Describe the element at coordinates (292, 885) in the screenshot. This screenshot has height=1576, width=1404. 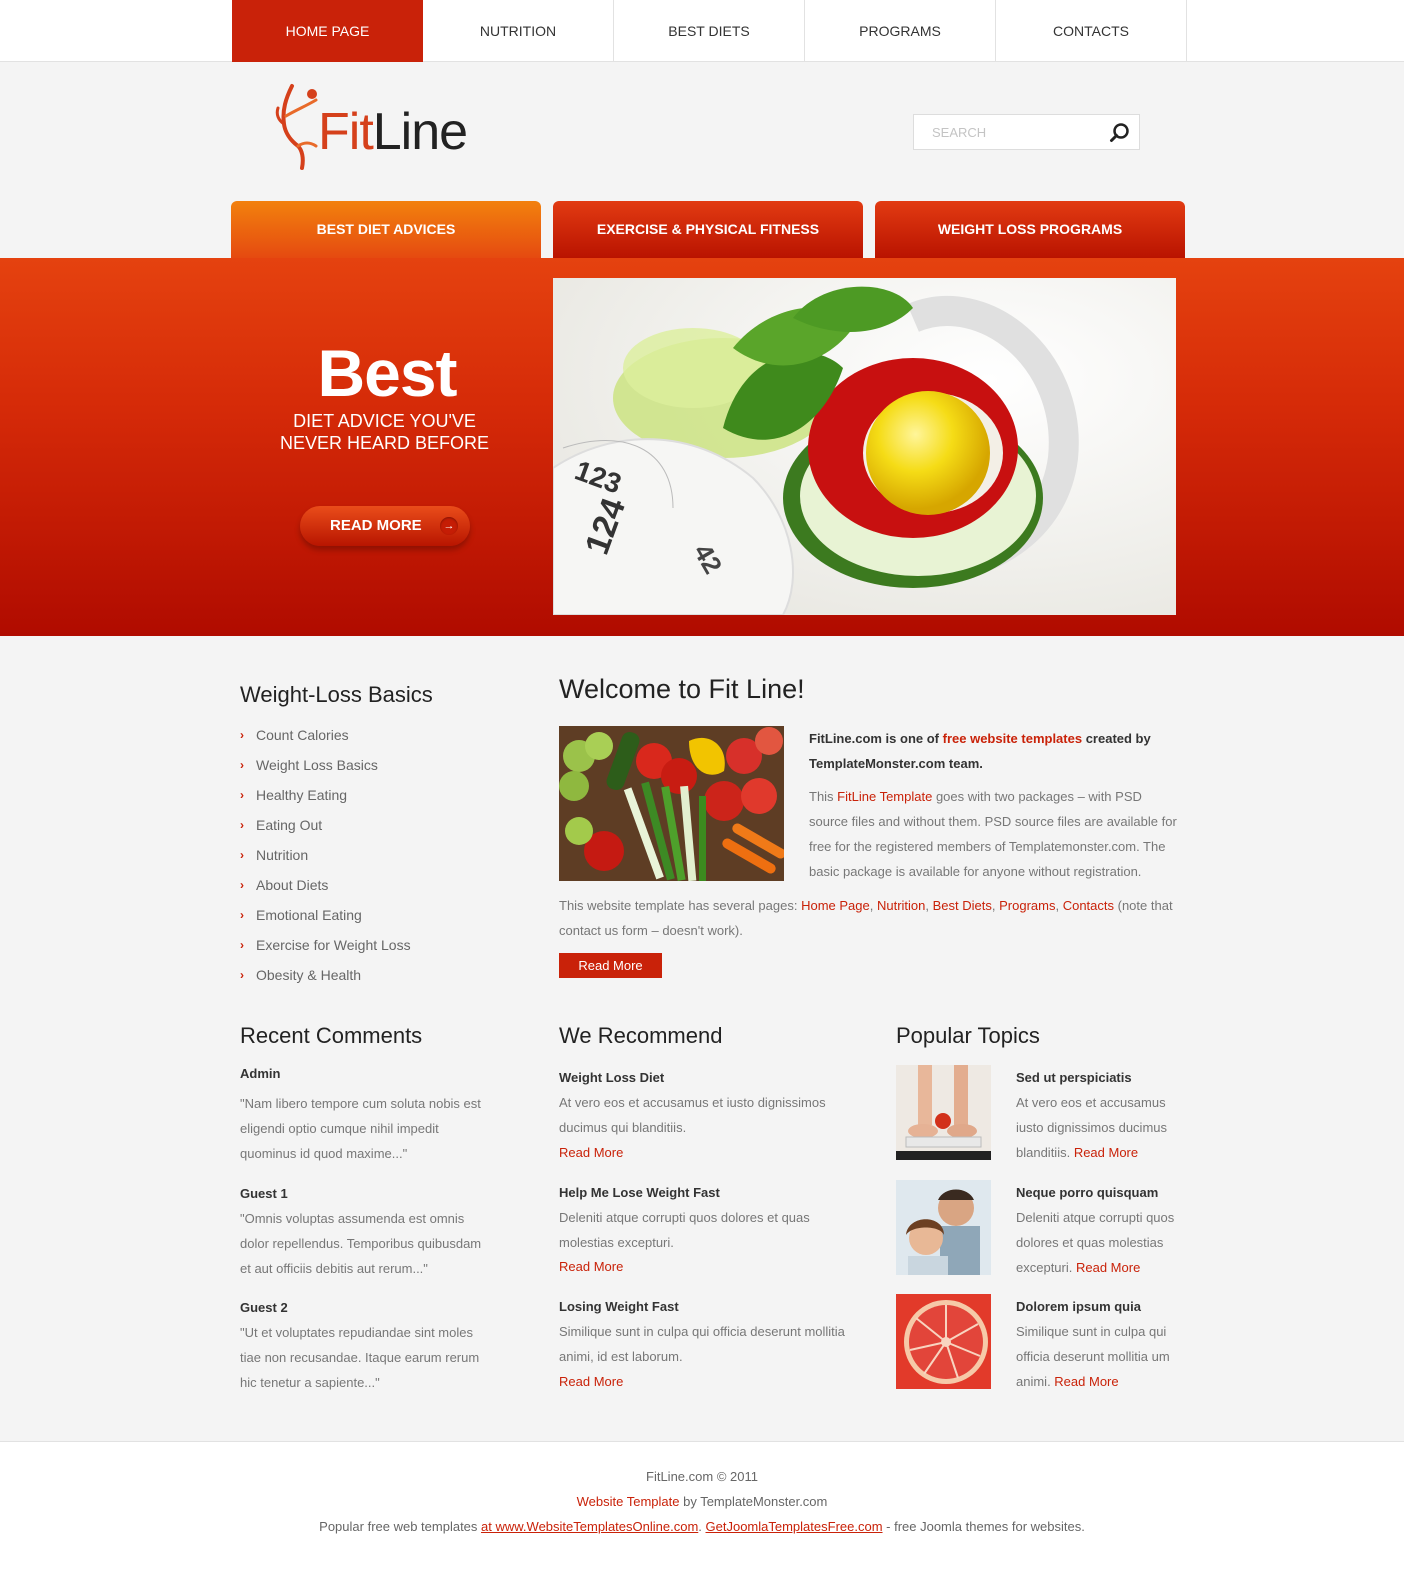
I see `list-item-label: About Diets` at that location.